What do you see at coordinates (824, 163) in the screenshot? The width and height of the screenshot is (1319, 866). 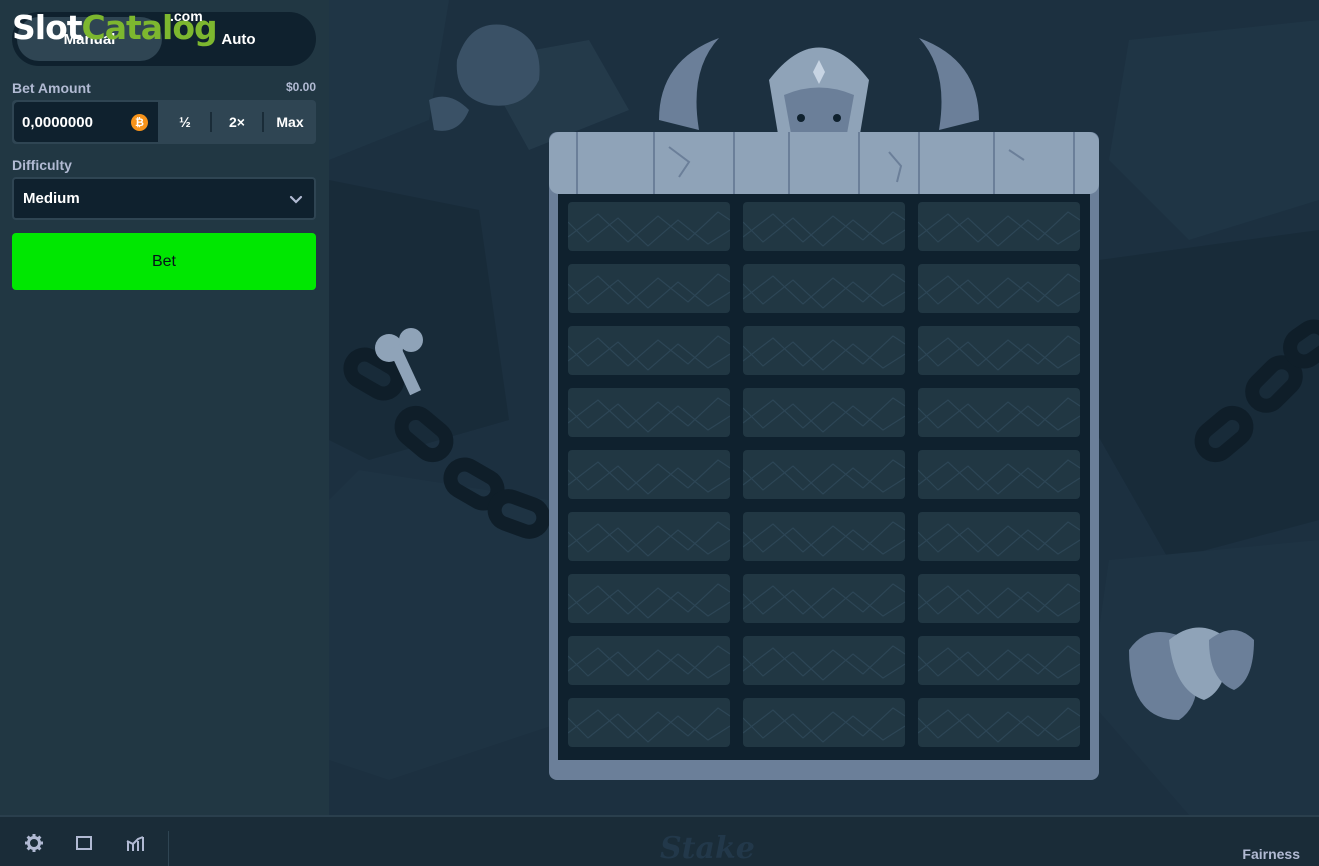 I see `tower-battlement` at bounding box center [824, 163].